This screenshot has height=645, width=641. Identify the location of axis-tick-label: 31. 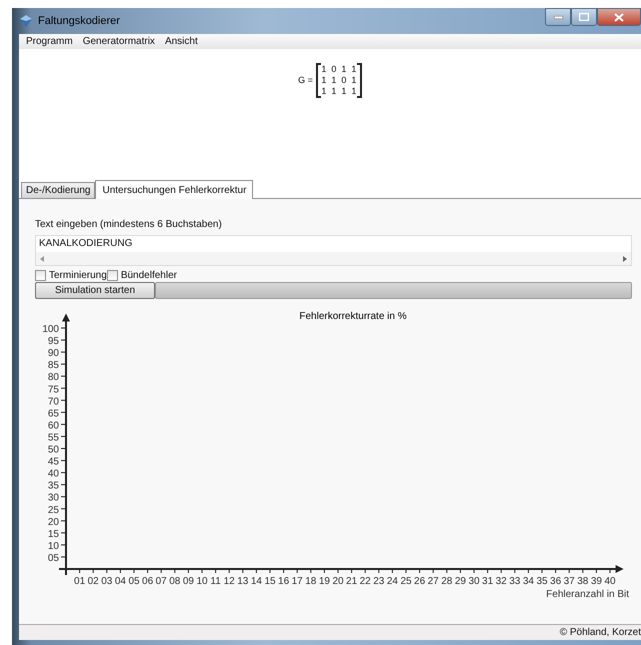
(488, 581).